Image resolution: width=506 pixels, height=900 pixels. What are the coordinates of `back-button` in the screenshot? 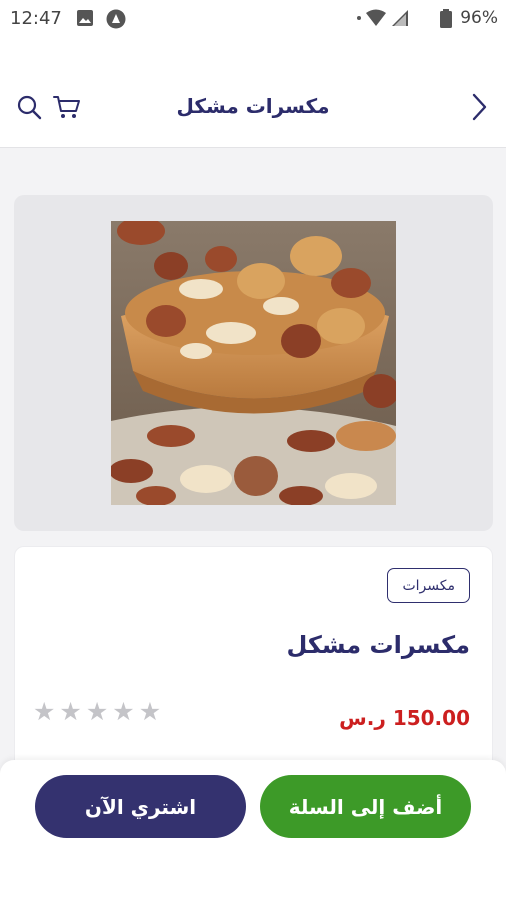 It's located at (479, 107).